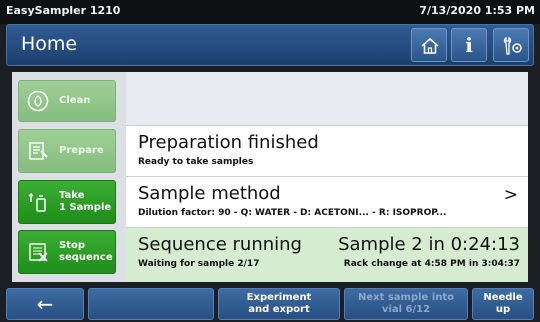 Image resolution: width=540 pixels, height=322 pixels. I want to click on clean-button: Clean, so click(67, 101).